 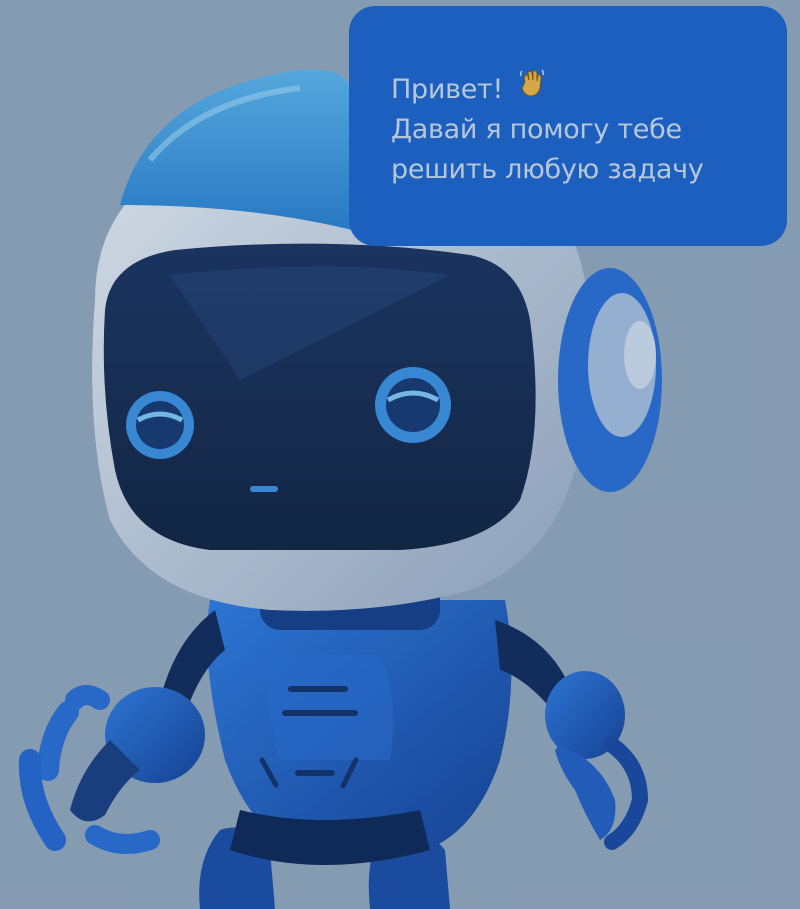 I want to click on robot-right-eye, so click(x=413, y=405).